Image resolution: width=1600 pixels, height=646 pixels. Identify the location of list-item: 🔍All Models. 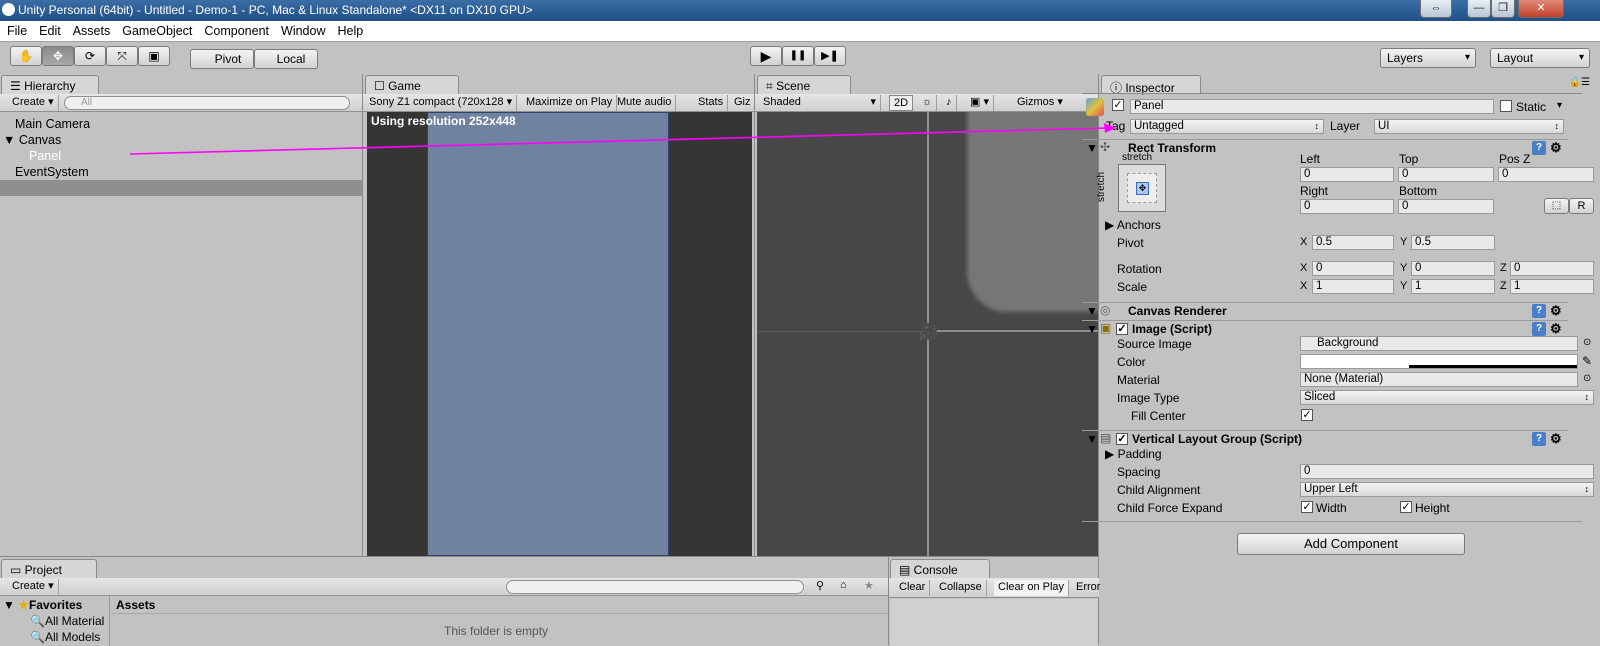
(65, 637).